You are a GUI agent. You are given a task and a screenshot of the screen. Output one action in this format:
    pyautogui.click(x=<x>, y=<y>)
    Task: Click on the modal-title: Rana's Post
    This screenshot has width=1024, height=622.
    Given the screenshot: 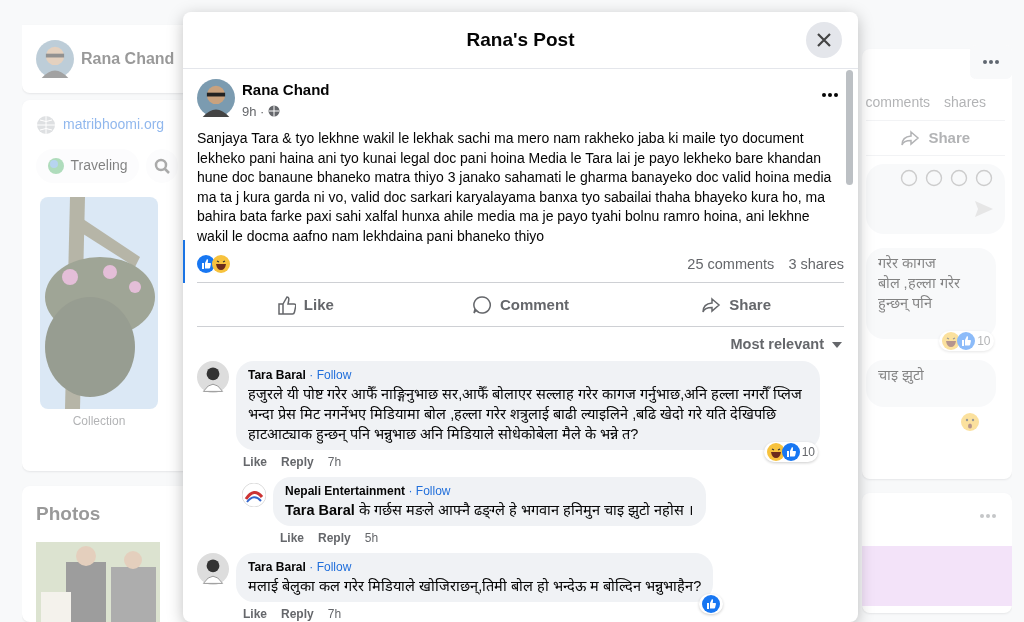 What is the action you would take?
    pyautogui.click(x=520, y=39)
    